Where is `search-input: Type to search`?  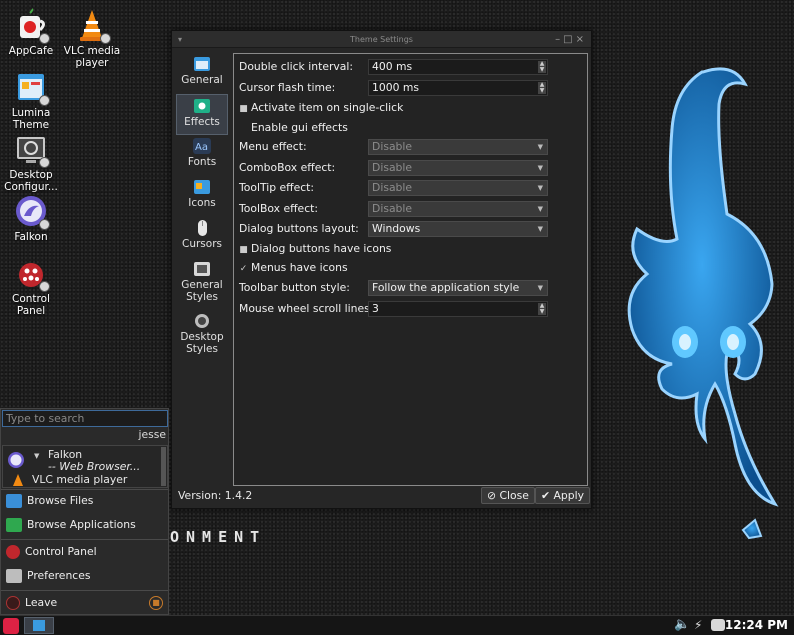 search-input: Type to search is located at coordinates (85, 418).